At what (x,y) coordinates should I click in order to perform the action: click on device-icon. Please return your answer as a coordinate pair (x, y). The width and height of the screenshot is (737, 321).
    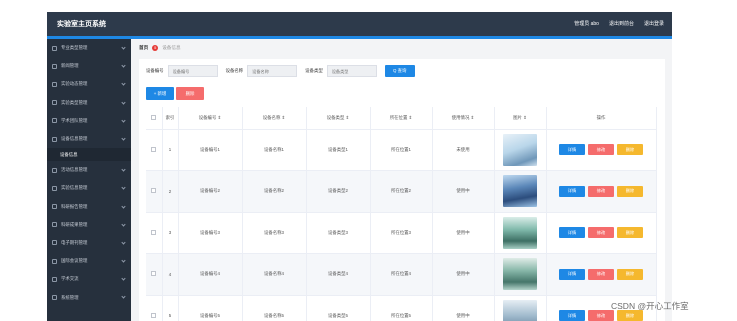
    Looking at the image, I should click on (54, 139).